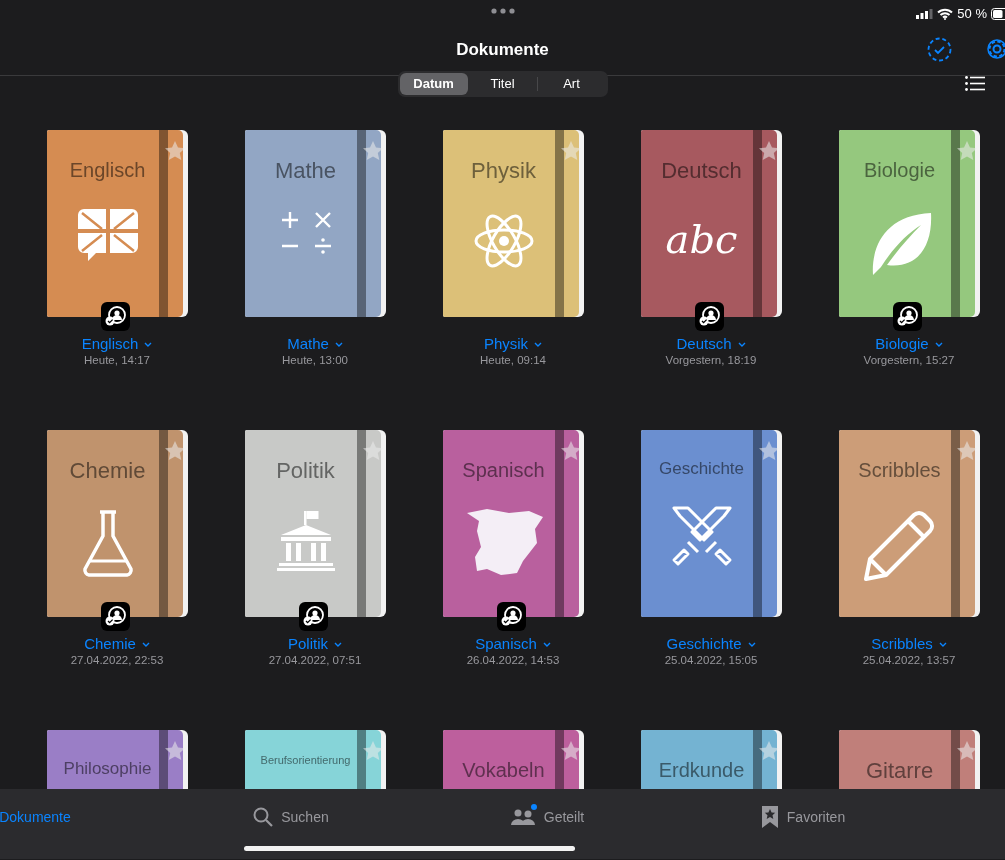 Image resolution: width=1005 pixels, height=860 pixels. I want to click on wifi-icon, so click(945, 13).